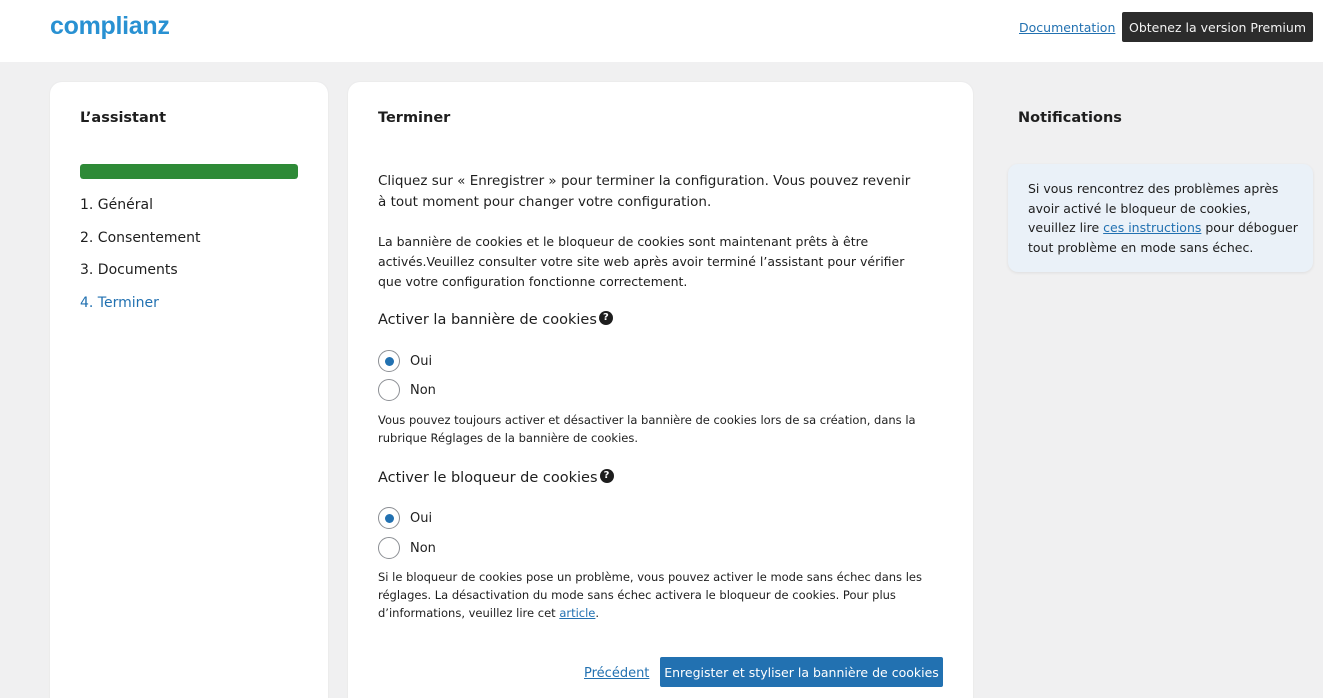  I want to click on step-finish: 4. Terminer, so click(140, 310).